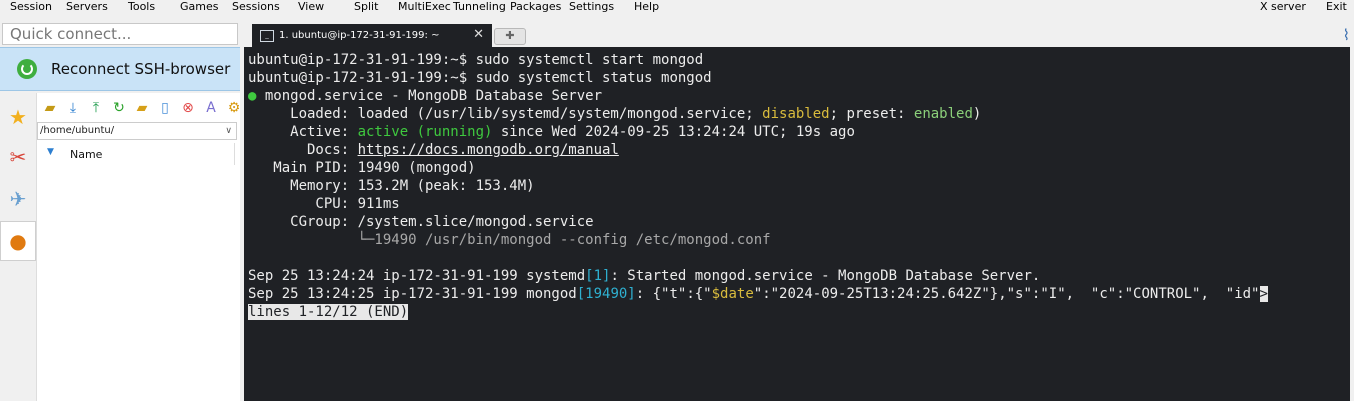 This screenshot has height=401, width=1354. I want to click on reconnect-label: Reconnect SSH-browser, so click(141, 69).